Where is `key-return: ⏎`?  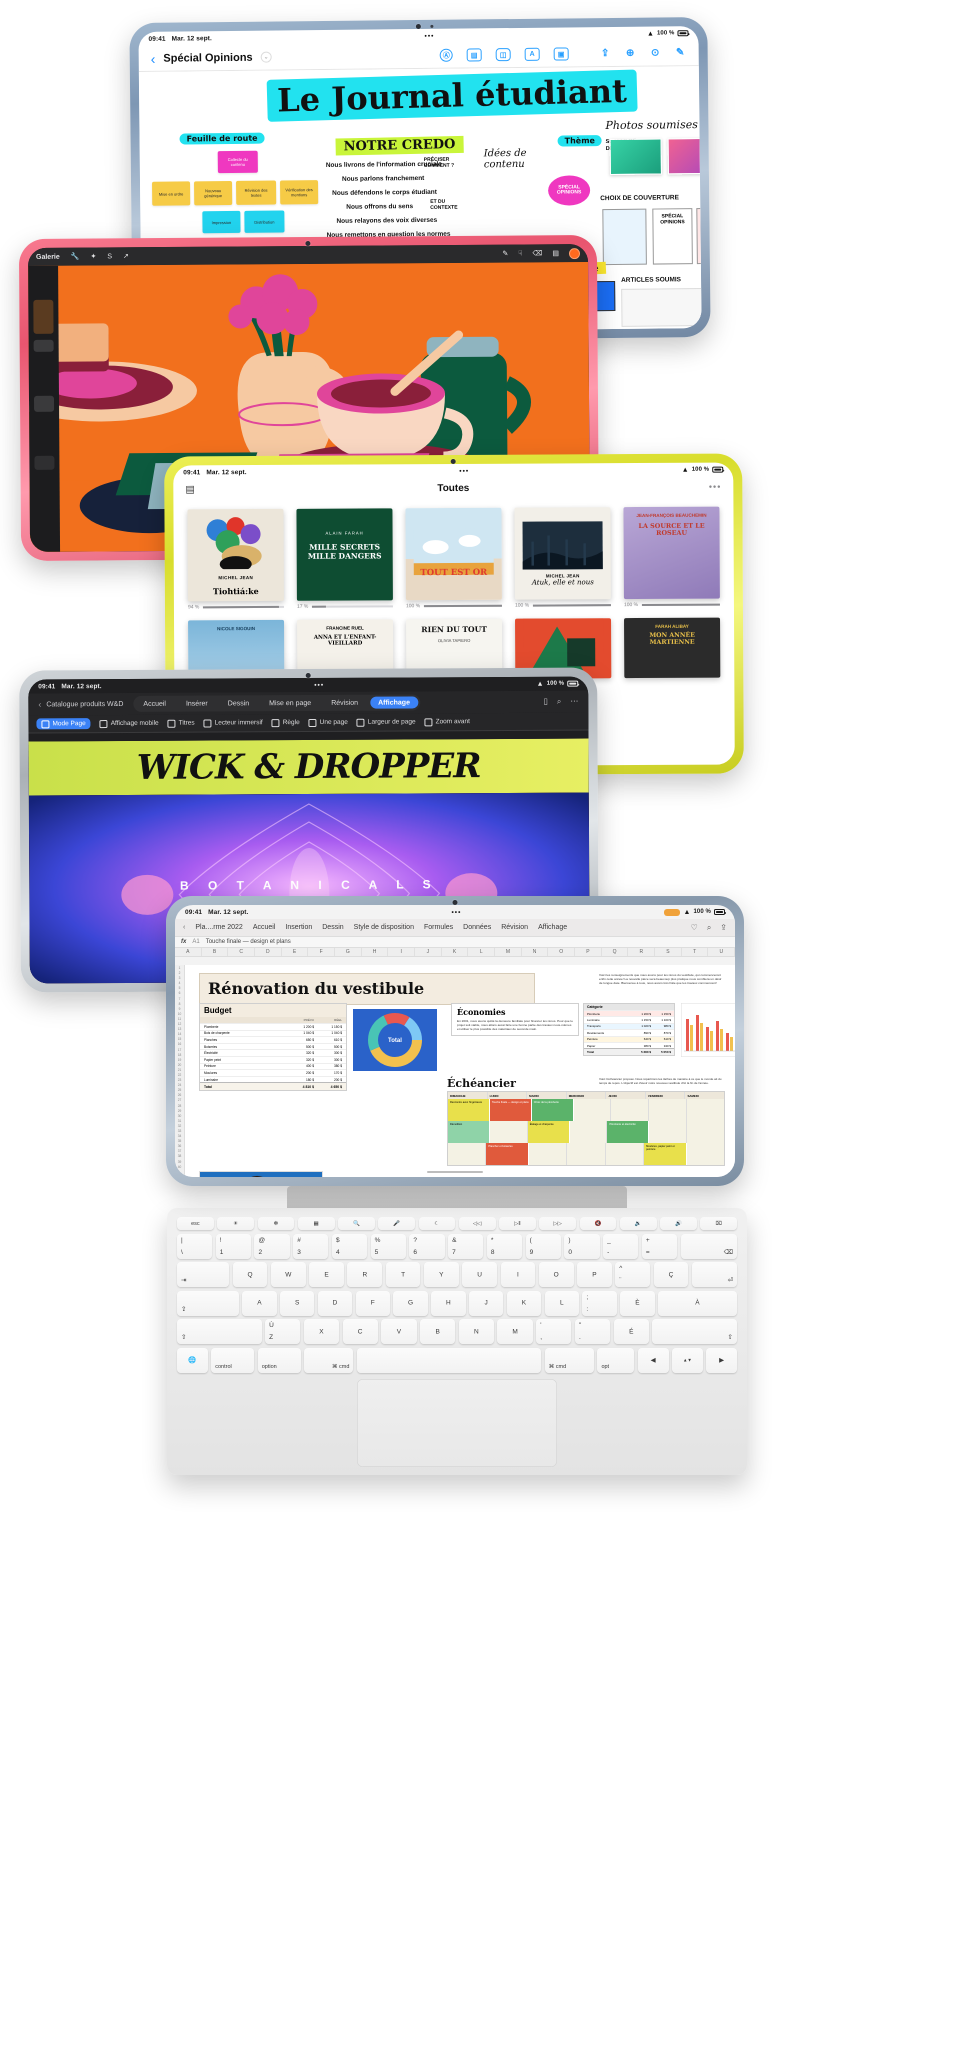
key-return: ⏎ is located at coordinates (714, 1274).